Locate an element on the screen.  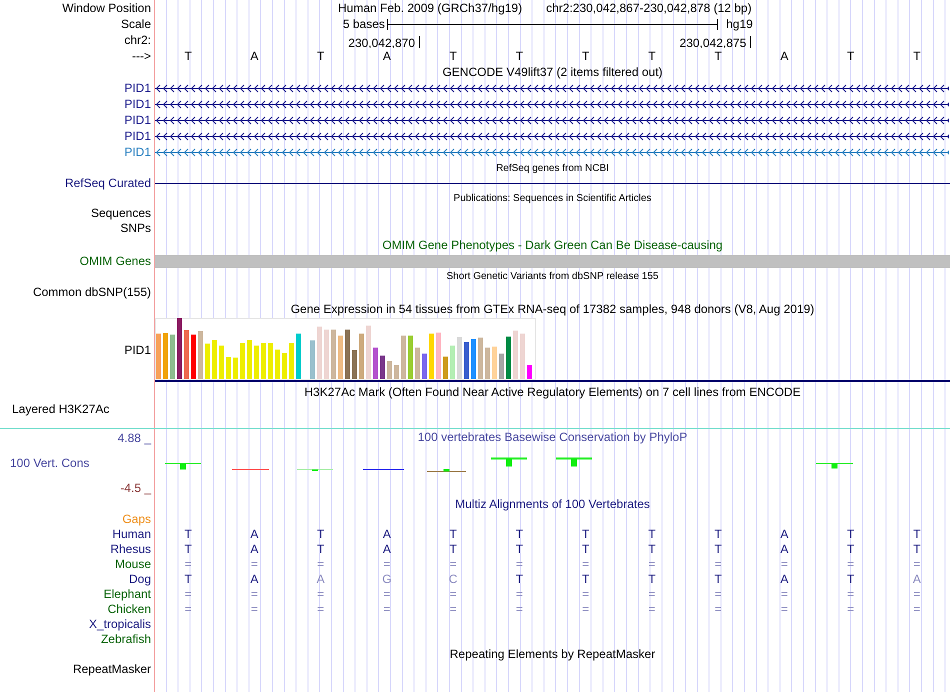
species-label: Chicken is located at coordinates (129, 609).